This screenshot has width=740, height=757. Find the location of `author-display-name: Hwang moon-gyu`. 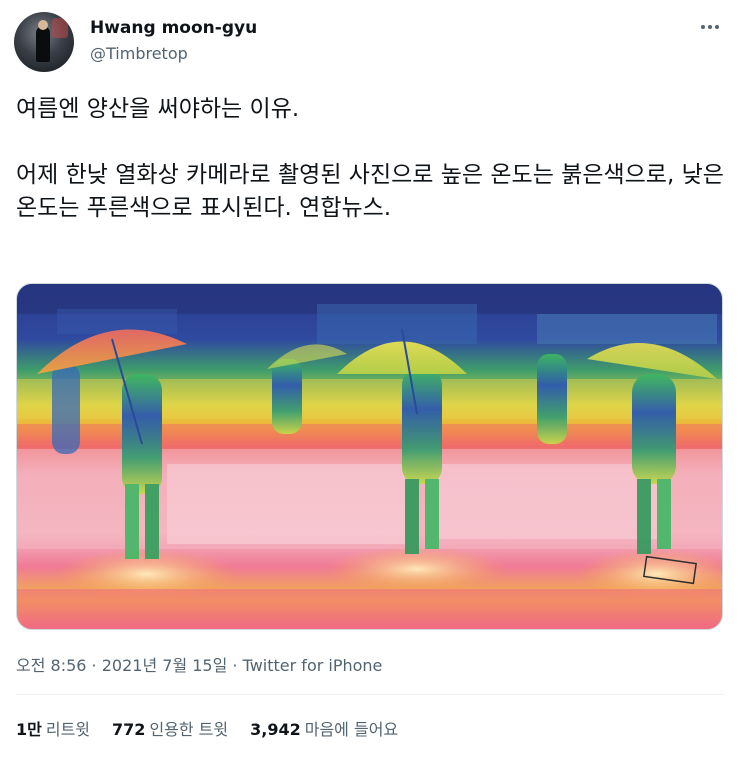

author-display-name: Hwang moon-gyu is located at coordinates (173, 28).